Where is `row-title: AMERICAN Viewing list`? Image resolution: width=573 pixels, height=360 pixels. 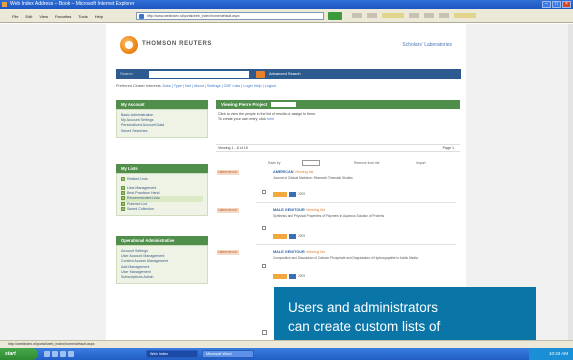 row-title: AMERICAN Viewing list is located at coordinates (293, 172).